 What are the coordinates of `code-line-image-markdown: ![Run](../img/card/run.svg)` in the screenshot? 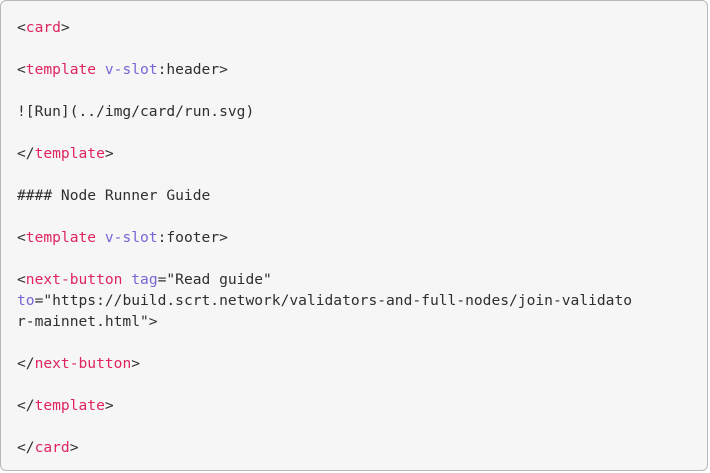 It's located at (136, 111).